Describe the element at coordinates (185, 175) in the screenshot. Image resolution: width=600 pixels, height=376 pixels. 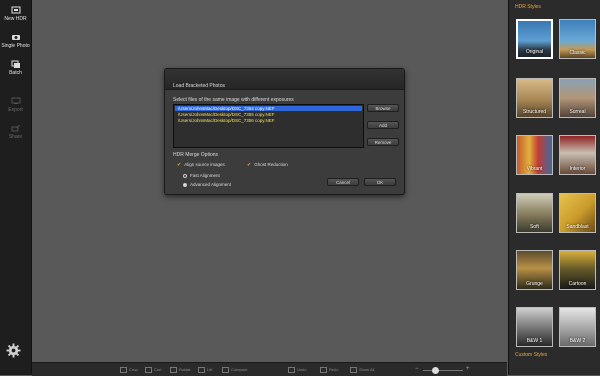
I see `radio-empty-icon` at that location.